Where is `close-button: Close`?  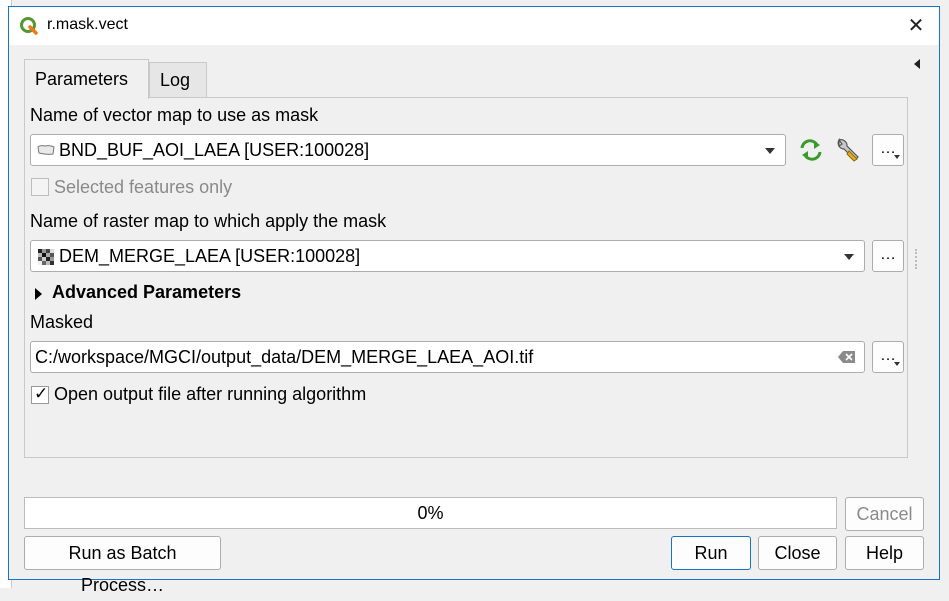 close-button: Close is located at coordinates (797, 553).